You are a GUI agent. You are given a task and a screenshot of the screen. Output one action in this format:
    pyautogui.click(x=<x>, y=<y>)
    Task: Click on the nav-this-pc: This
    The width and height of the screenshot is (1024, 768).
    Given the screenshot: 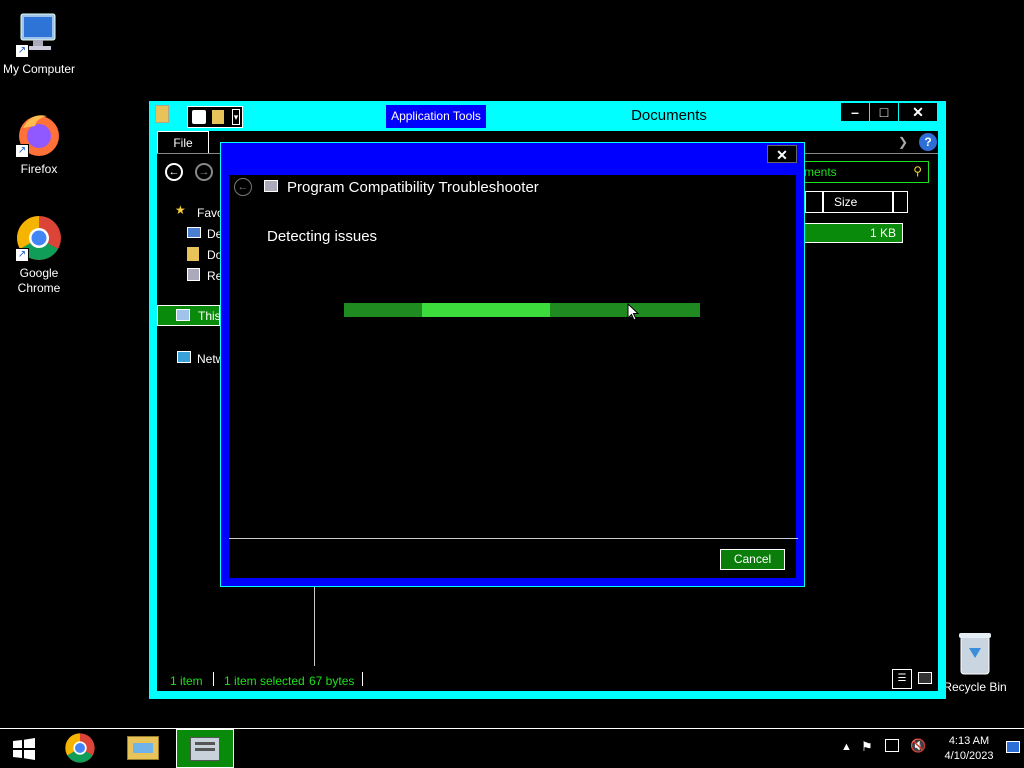 What is the action you would take?
    pyautogui.click(x=189, y=315)
    